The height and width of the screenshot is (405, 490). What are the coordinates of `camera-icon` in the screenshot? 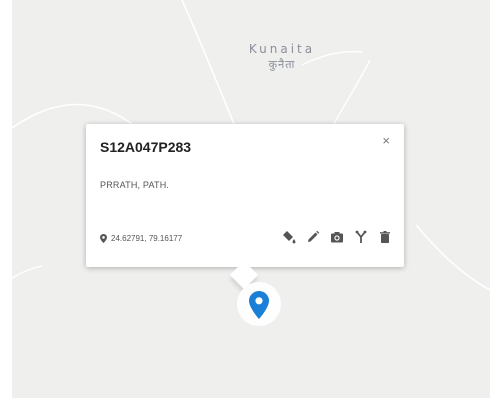 It's located at (337, 237).